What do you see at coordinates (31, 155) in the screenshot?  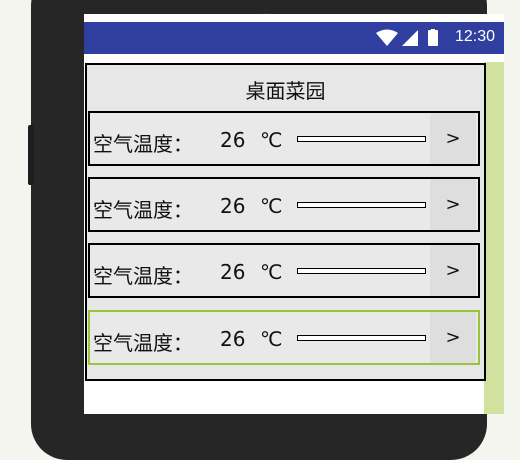 I see `volume-button` at bounding box center [31, 155].